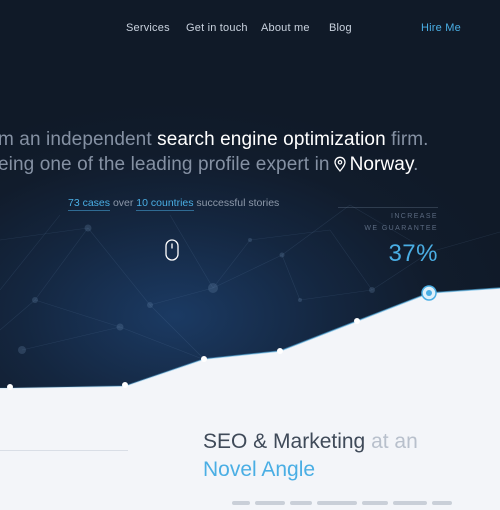 The image size is (500, 510). I want to click on section-title-line1: SEO & Marketing at an, so click(310, 441).